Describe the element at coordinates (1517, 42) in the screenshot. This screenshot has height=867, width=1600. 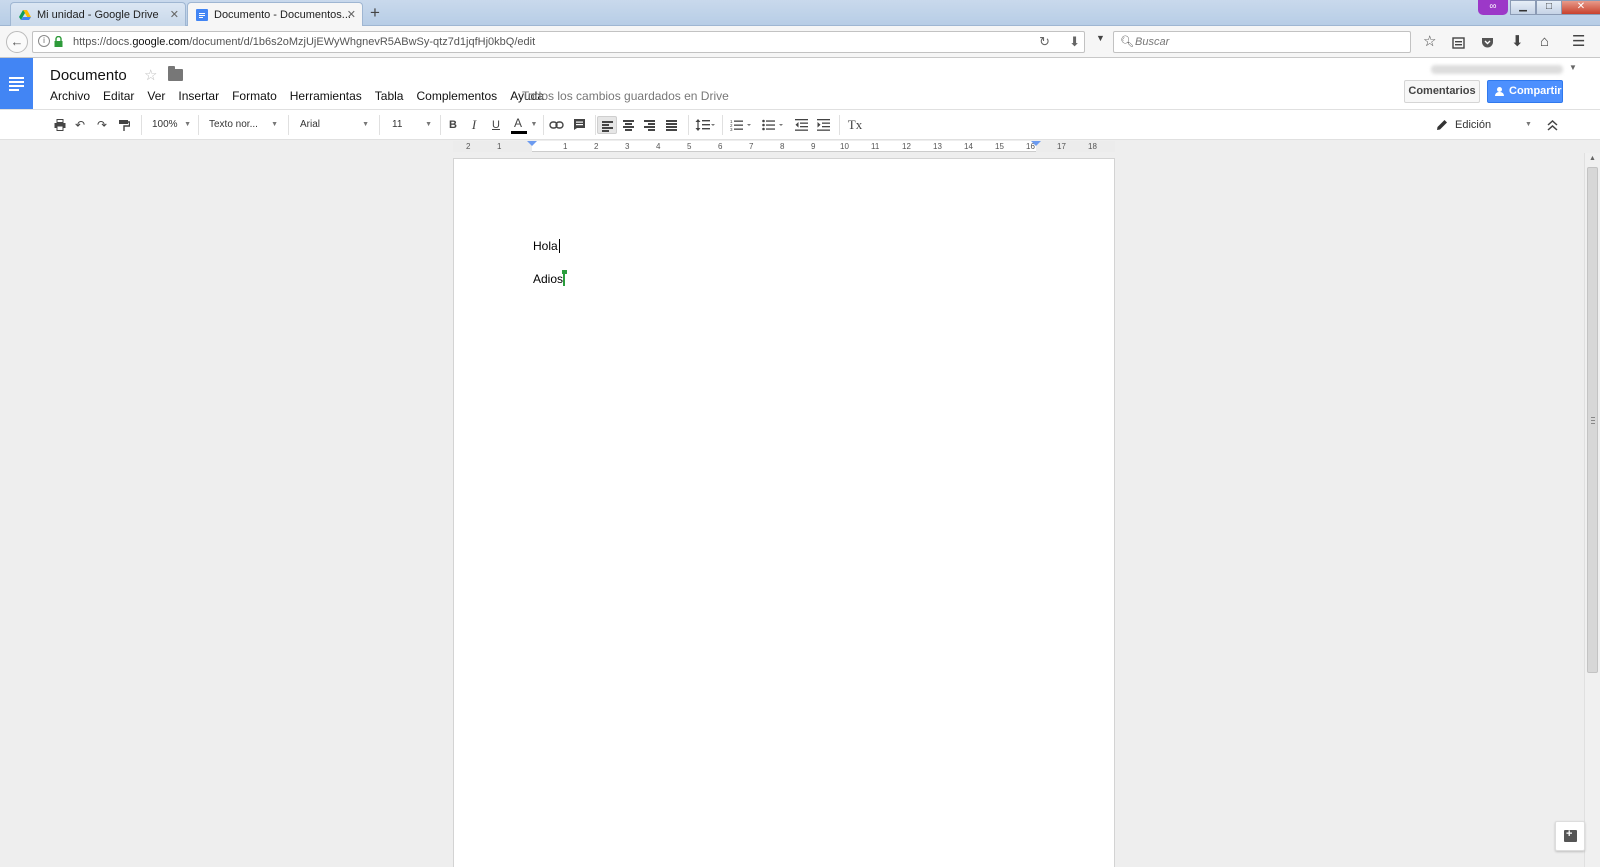
I see `downloads-icon: ⬇` at that location.